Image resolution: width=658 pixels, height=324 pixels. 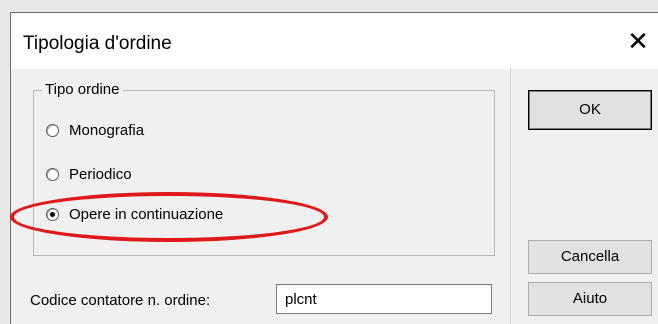 I want to click on counter-code-label: Codice contatore n. ordine:, so click(x=120, y=300).